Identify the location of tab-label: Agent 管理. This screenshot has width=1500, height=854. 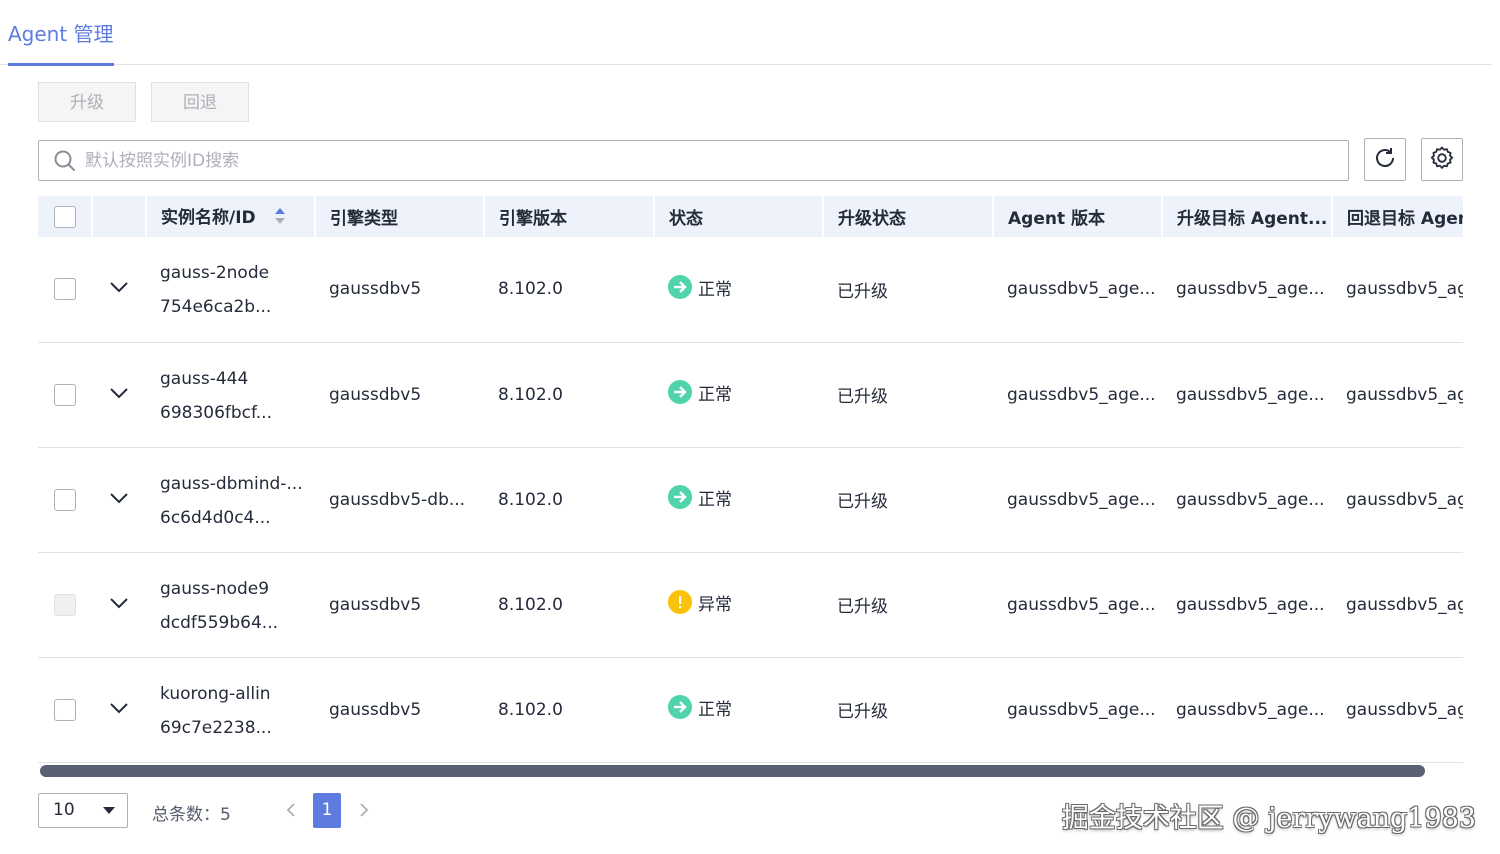
(61, 34).